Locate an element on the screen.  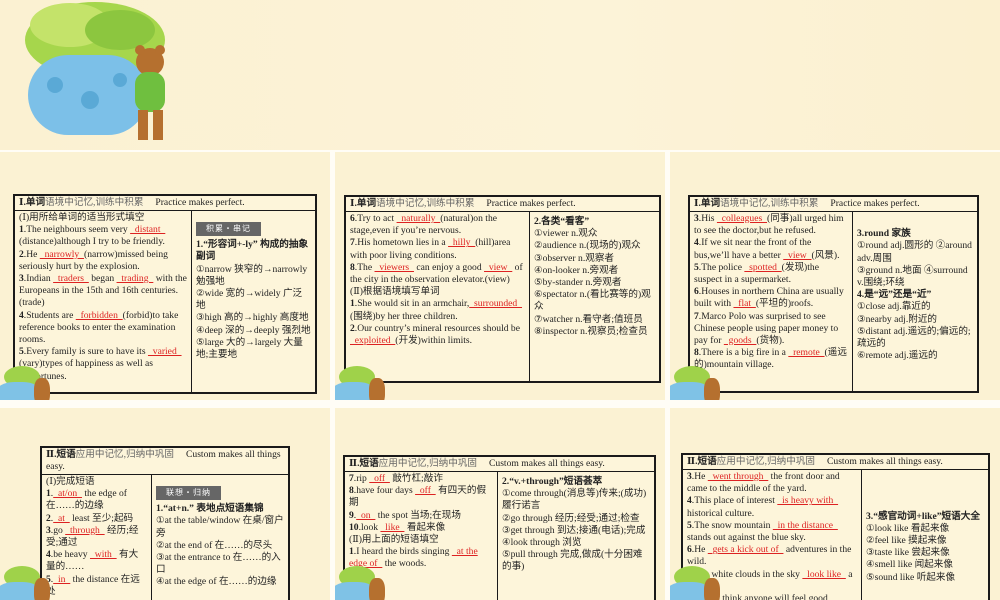
answer-blank: remote is located at coordinates (806, 353).